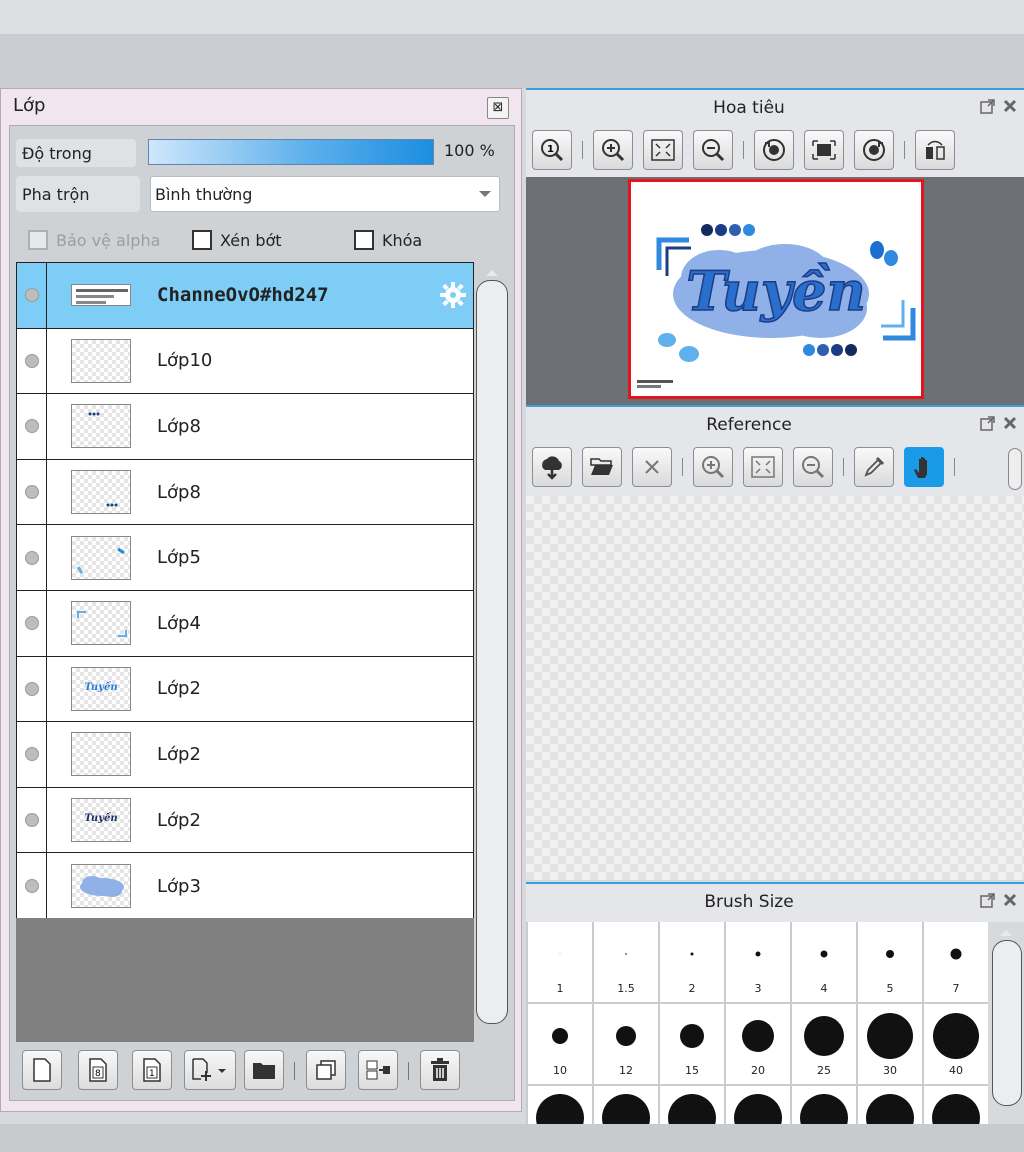 This screenshot has height=1152, width=1024. I want to click on panel-close-button: ⊠, so click(498, 108).